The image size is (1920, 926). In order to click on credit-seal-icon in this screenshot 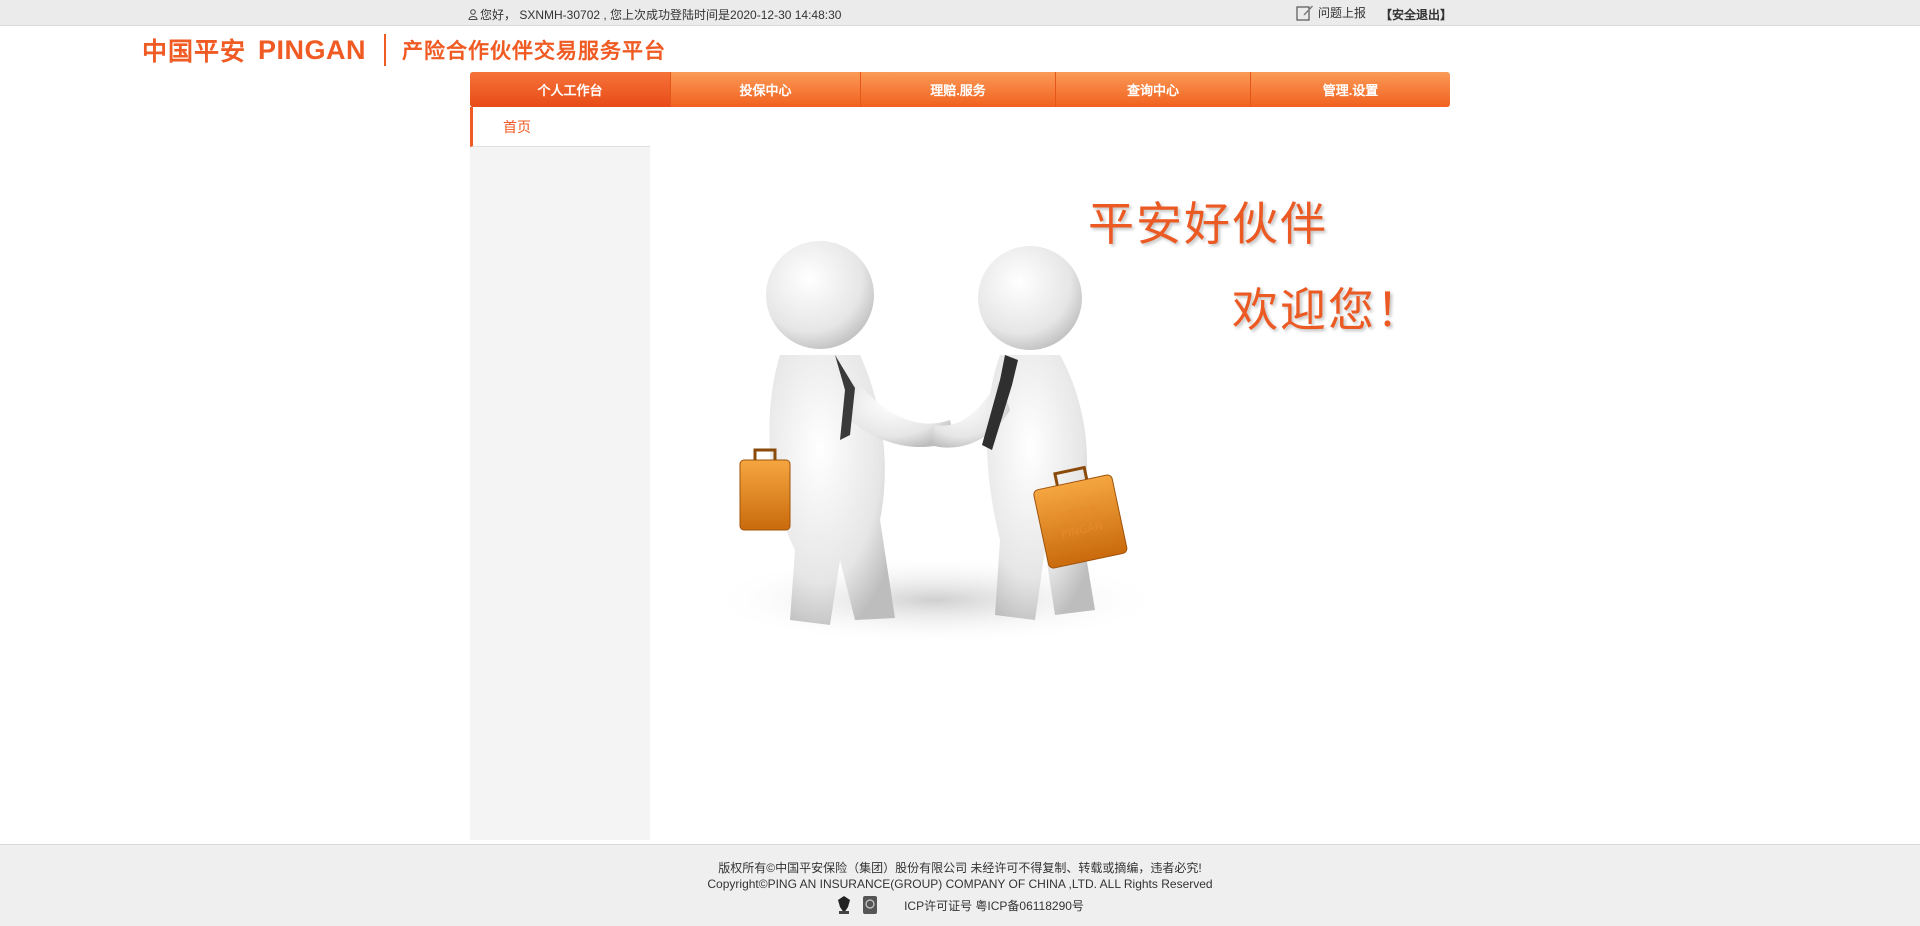, I will do `click(870, 905)`.